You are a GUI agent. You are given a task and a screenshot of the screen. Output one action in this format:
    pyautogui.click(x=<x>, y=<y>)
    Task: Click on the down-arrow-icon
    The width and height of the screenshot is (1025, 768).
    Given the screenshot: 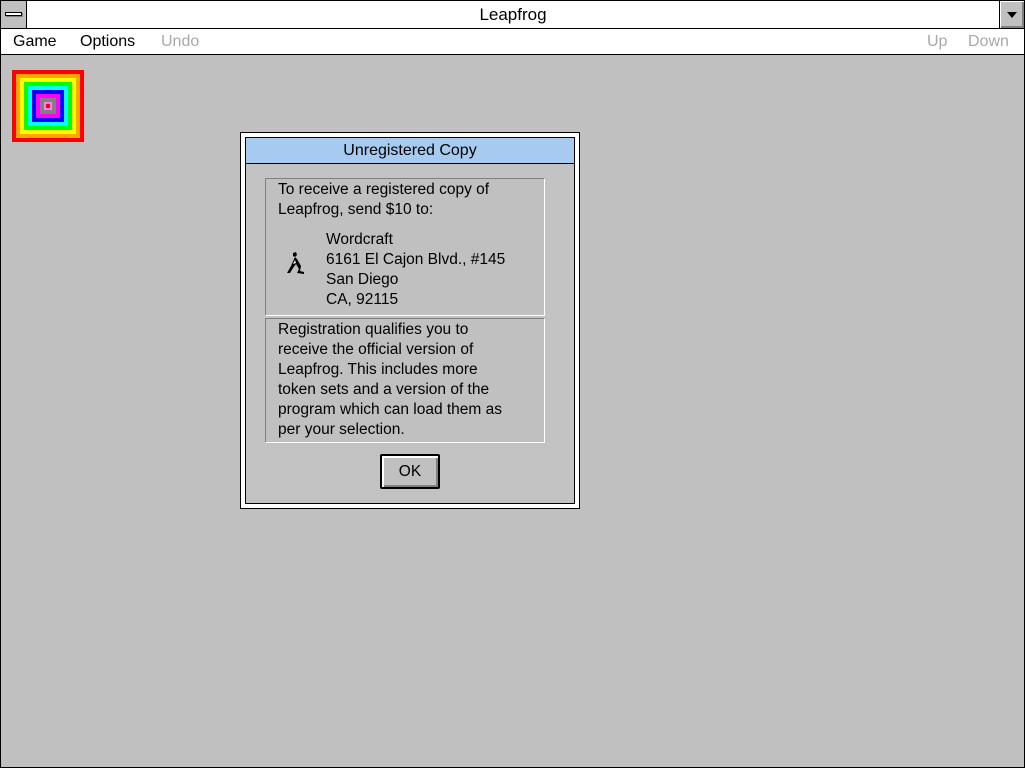 What is the action you would take?
    pyautogui.click(x=1012, y=15)
    